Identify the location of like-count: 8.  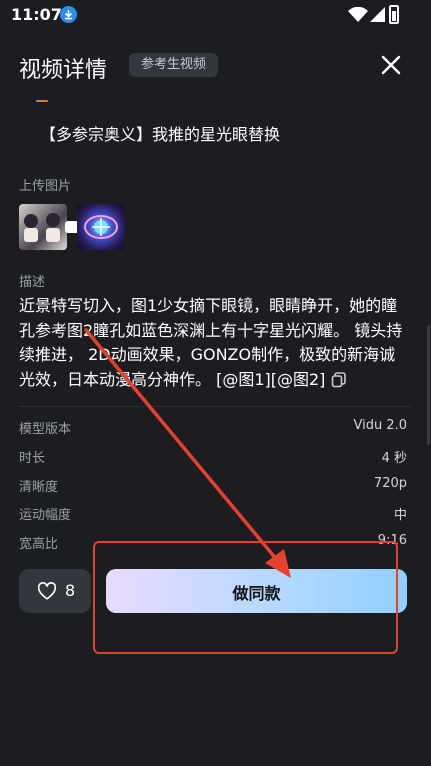
(70, 590).